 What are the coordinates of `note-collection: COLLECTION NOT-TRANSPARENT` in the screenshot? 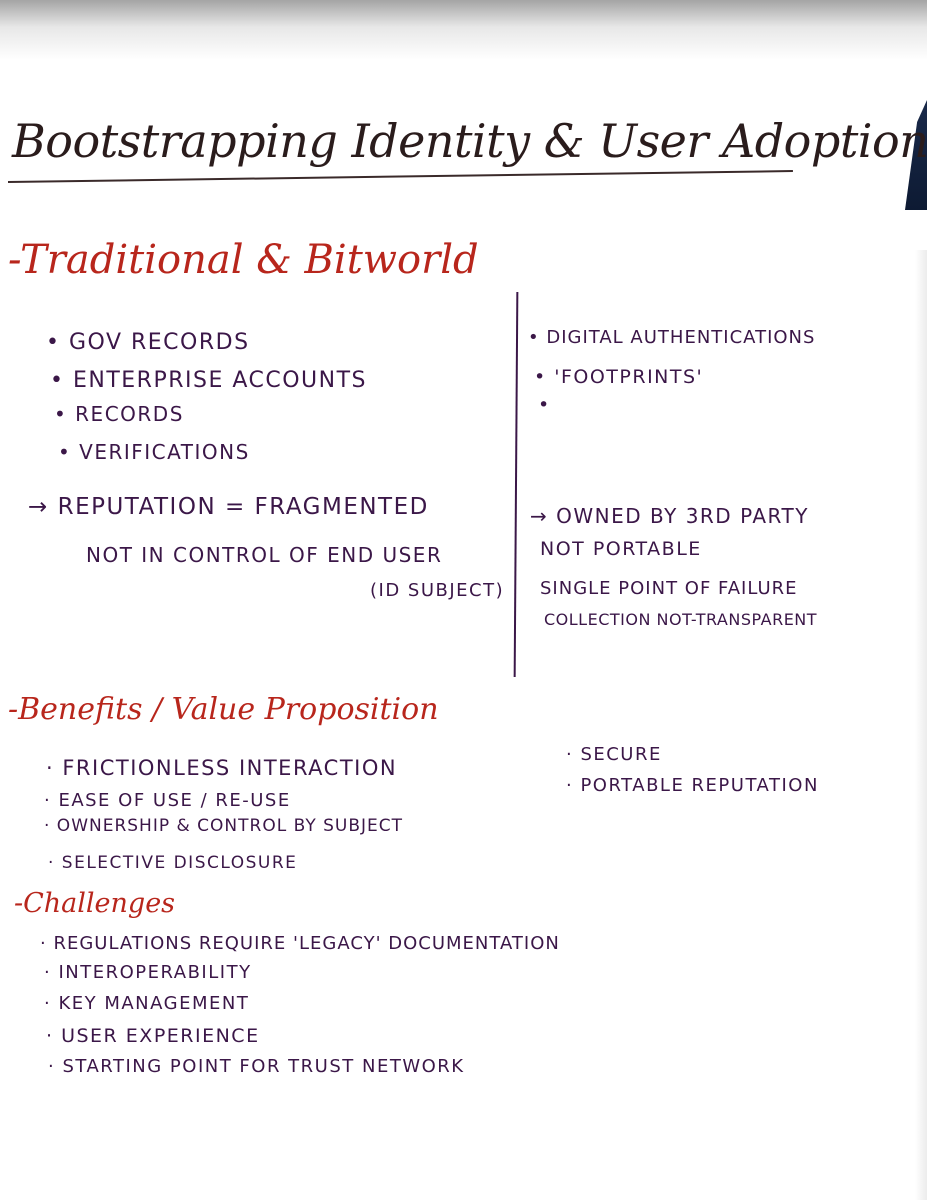 It's located at (681, 619).